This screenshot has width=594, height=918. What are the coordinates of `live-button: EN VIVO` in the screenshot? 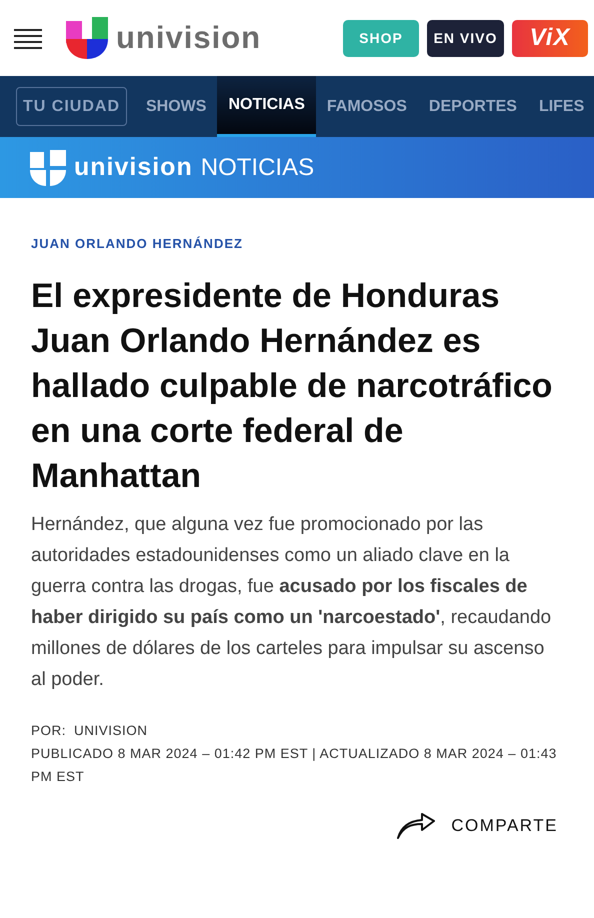 It's located at (465, 38).